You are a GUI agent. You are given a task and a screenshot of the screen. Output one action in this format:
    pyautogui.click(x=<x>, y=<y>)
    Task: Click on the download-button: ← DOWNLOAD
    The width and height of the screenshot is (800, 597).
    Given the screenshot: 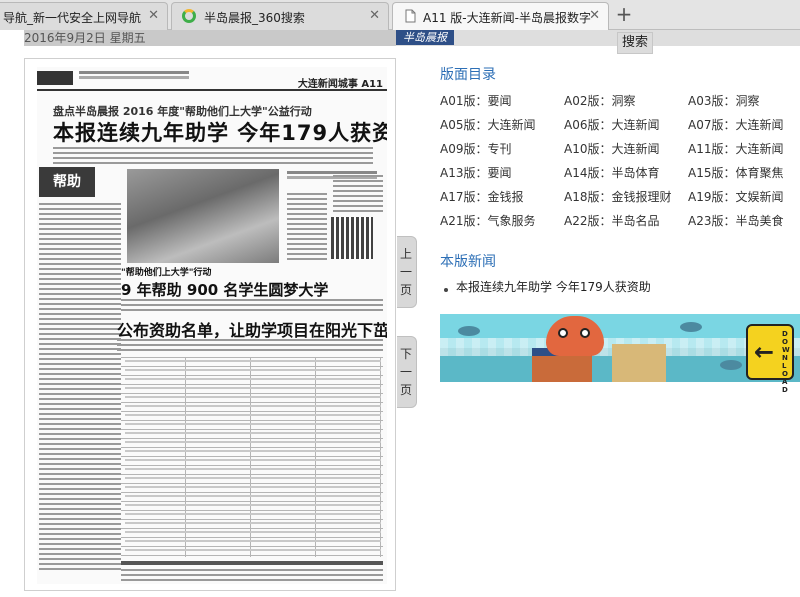 What is the action you would take?
    pyautogui.click(x=770, y=359)
    